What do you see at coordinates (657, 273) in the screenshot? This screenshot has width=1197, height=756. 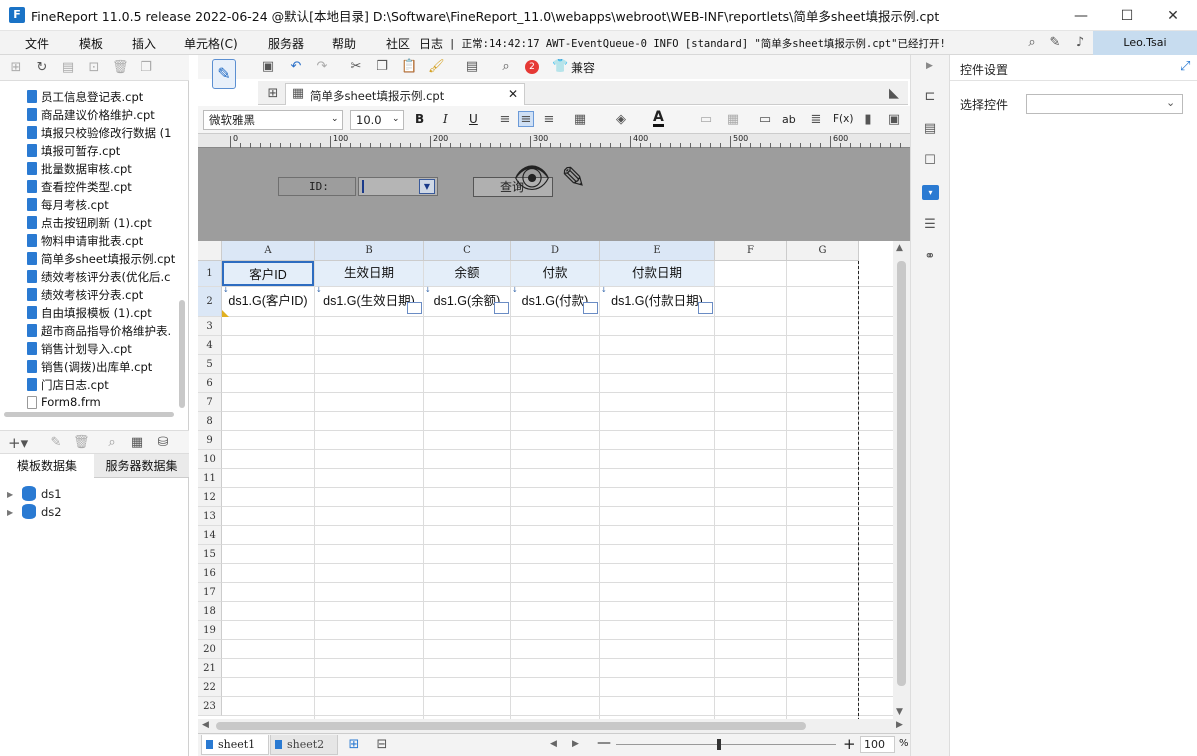 I see `header-cell: 付款日期` at bounding box center [657, 273].